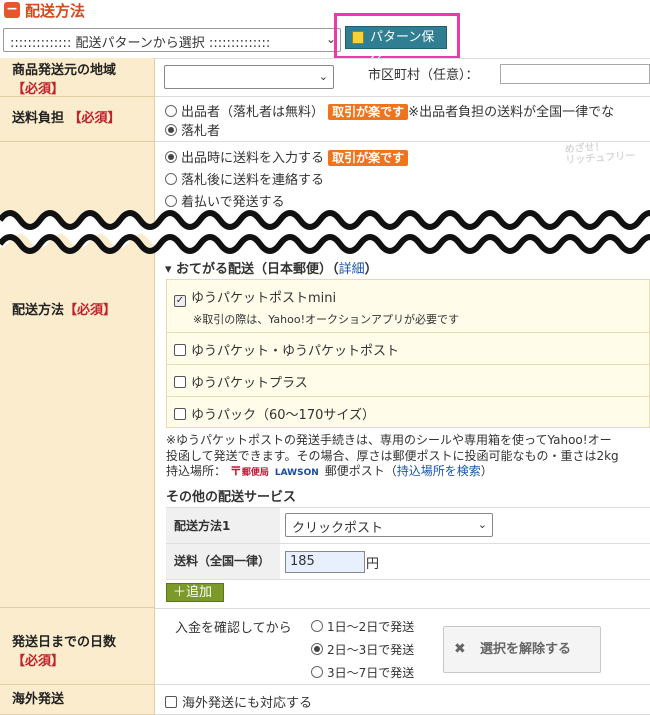  I want to click on days-condition: 入金を確認してから, so click(233, 628).